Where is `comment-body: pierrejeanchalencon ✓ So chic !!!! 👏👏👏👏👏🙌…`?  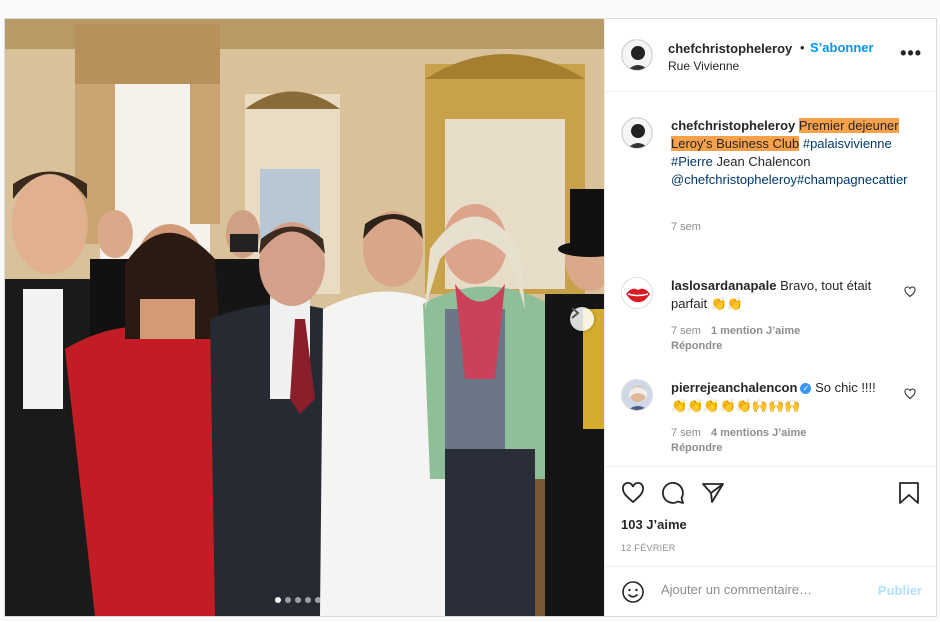 comment-body: pierrejeanchalencon ✓ So chic !!!! 👏👏👏👏👏🙌… is located at coordinates (781, 397).